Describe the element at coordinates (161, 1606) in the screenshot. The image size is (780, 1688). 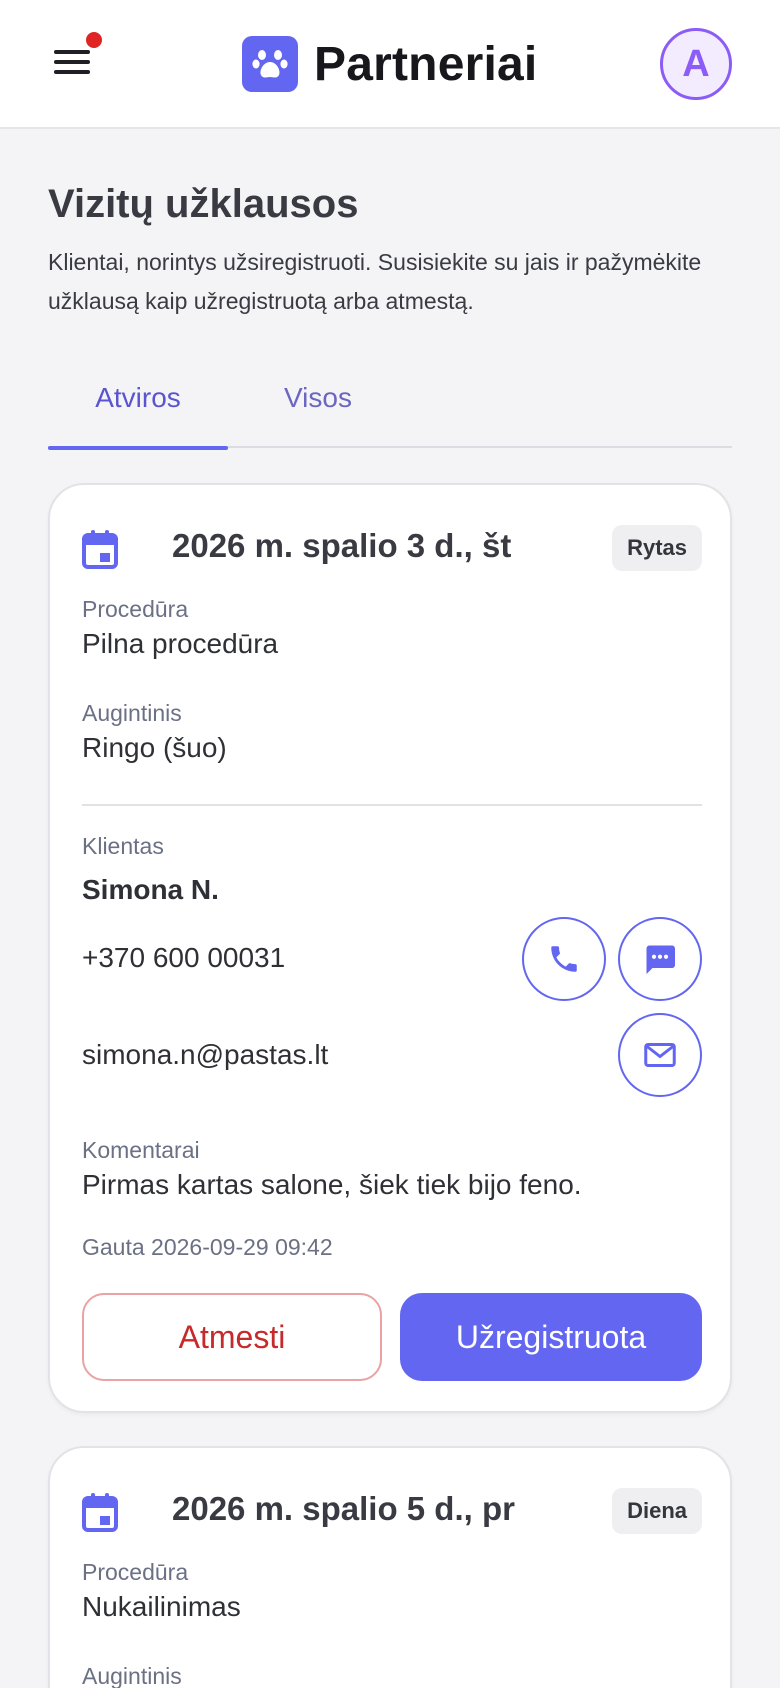
I see `procedure-value: Nukailinimas` at that location.